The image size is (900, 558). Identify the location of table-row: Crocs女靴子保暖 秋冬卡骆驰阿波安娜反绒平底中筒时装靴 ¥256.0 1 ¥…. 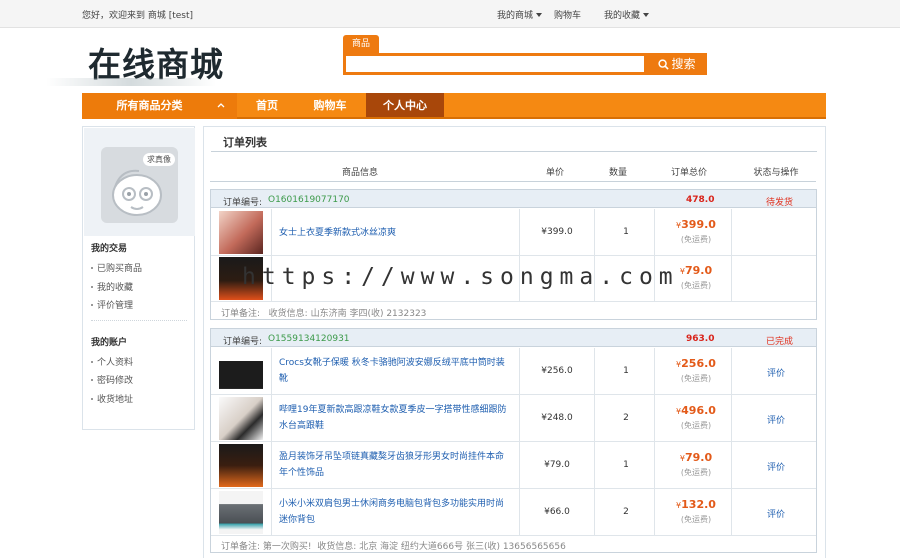
(513, 371).